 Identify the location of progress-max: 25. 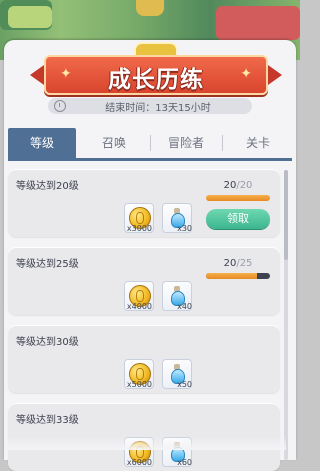
(246, 263).